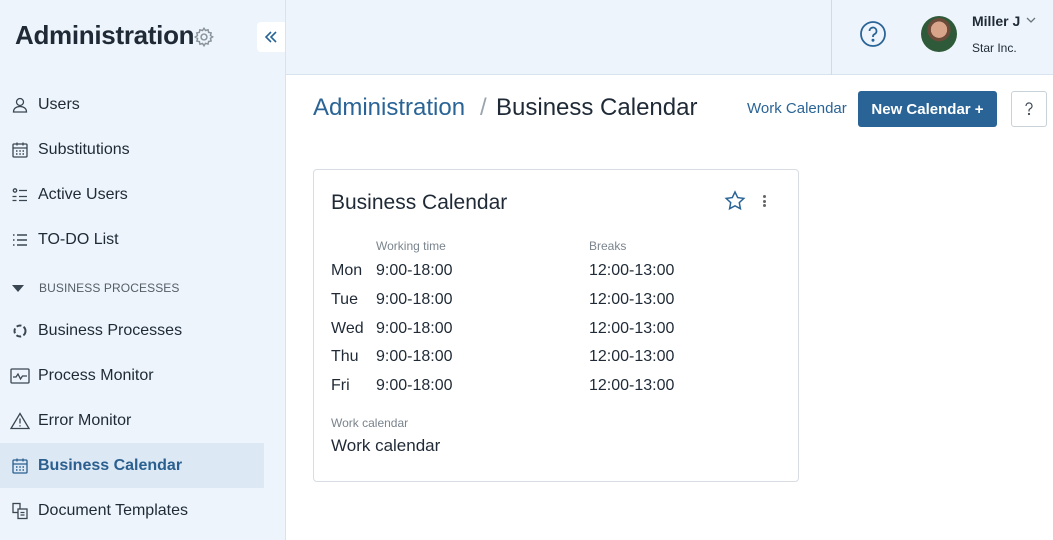  What do you see at coordinates (1031, 20) in the screenshot?
I see `chevron-down-icon` at bounding box center [1031, 20].